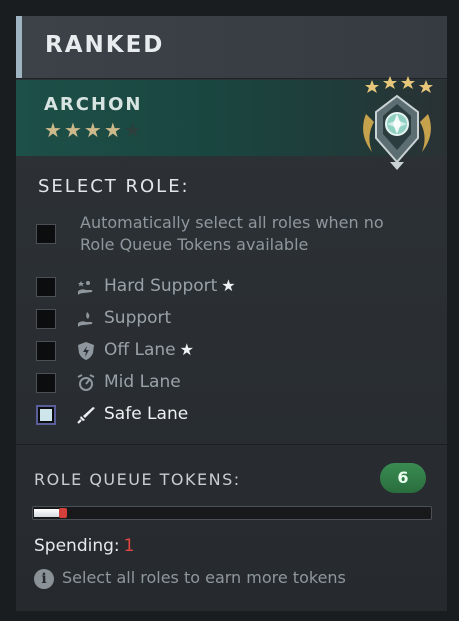 This screenshot has height=621, width=459. What do you see at coordinates (46, 383) in the screenshot?
I see `mid-lane-checkbox` at bounding box center [46, 383].